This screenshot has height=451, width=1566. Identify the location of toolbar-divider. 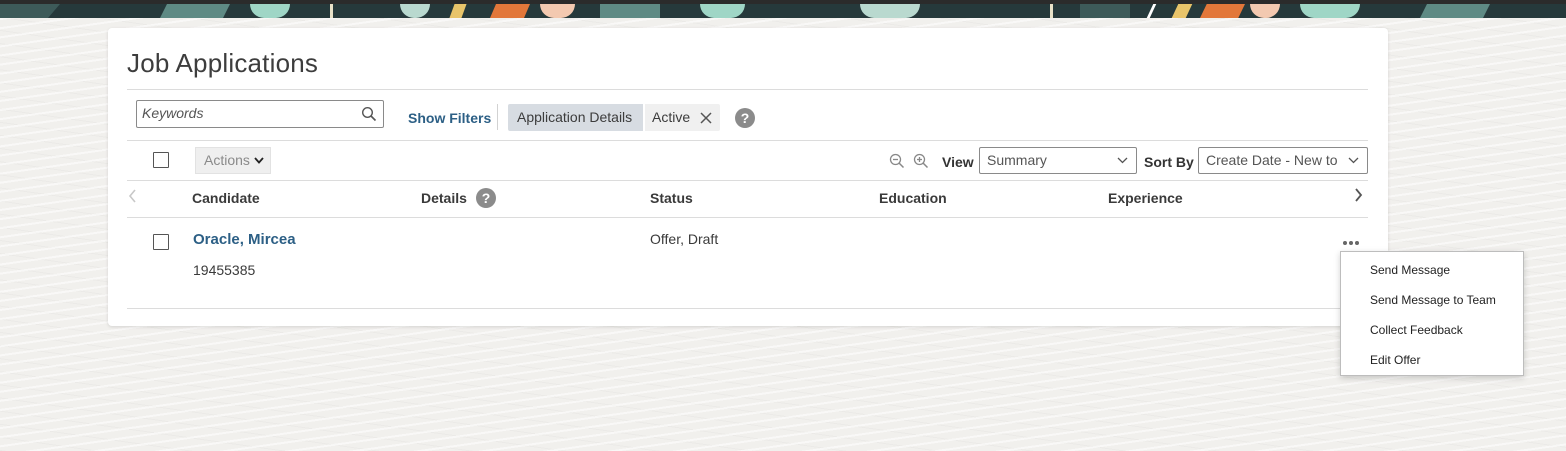
(497, 117).